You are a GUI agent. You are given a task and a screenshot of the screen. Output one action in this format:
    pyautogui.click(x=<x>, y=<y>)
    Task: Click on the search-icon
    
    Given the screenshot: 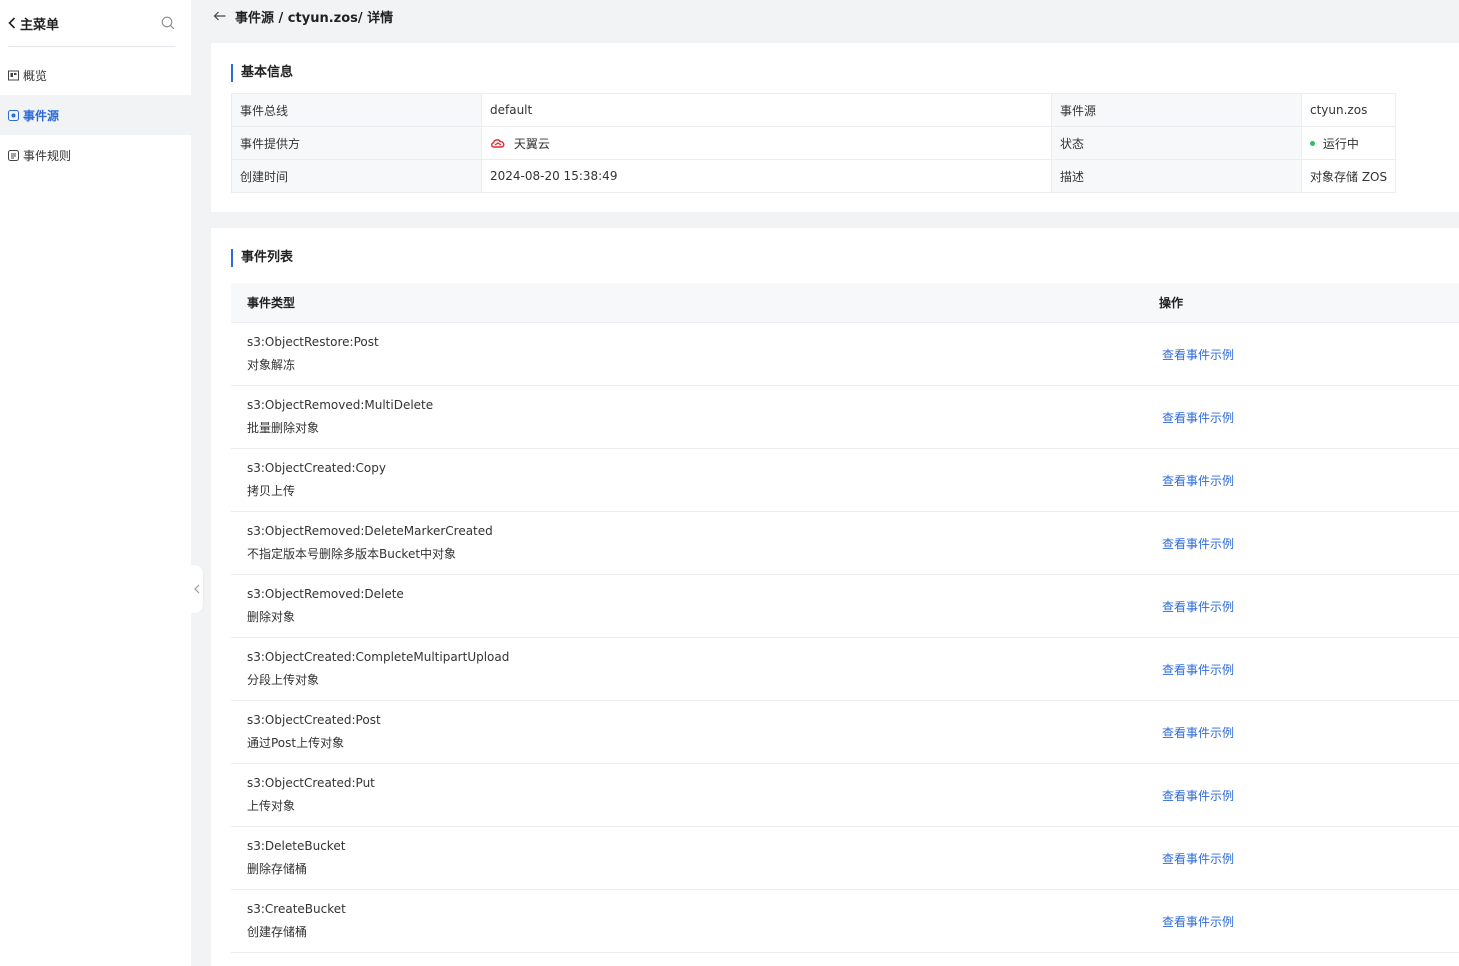 What is the action you would take?
    pyautogui.click(x=168, y=23)
    